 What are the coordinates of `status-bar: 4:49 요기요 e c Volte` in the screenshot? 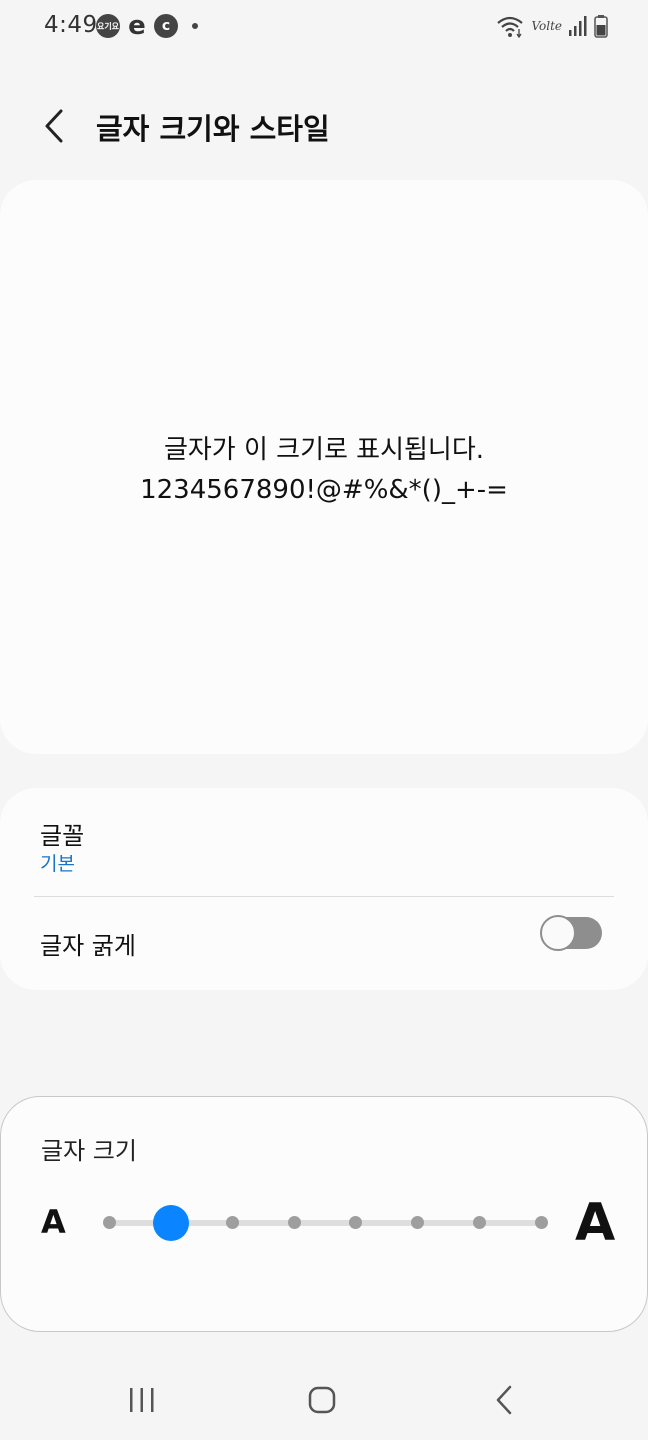 It's located at (324, 28).